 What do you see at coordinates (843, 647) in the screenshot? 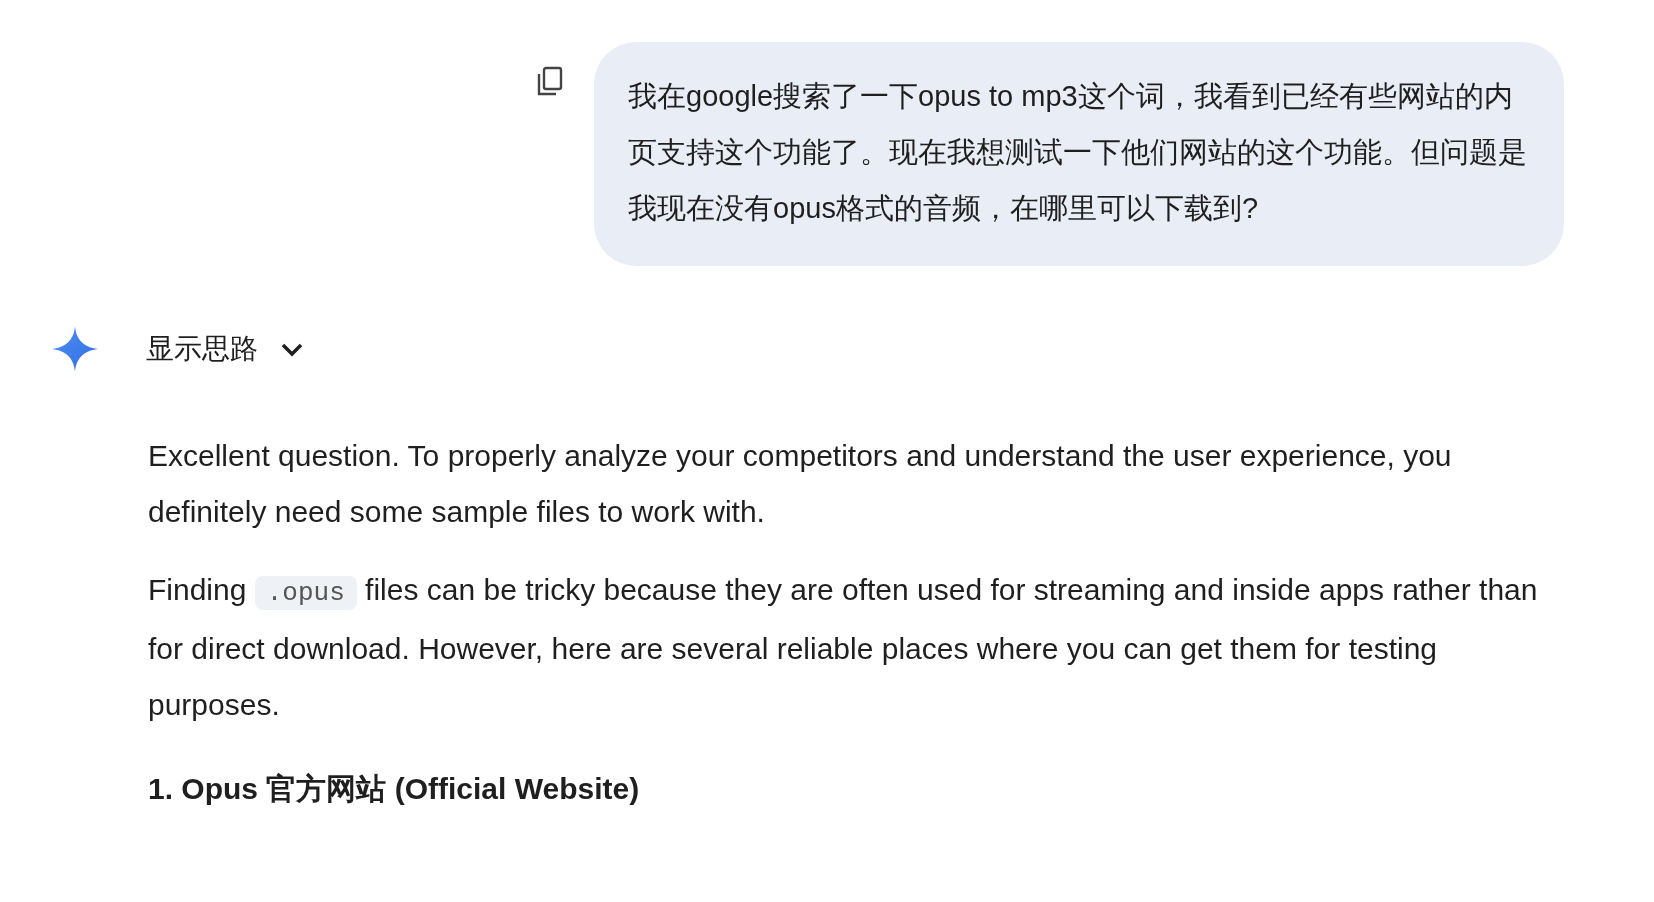
I see `response-paragraph: Finding .opus files can be tricky because they are often used for streaming and inside apps rather than for direct download. However, here are several reliable places where you can get them for testing purposes.` at bounding box center [843, 647].